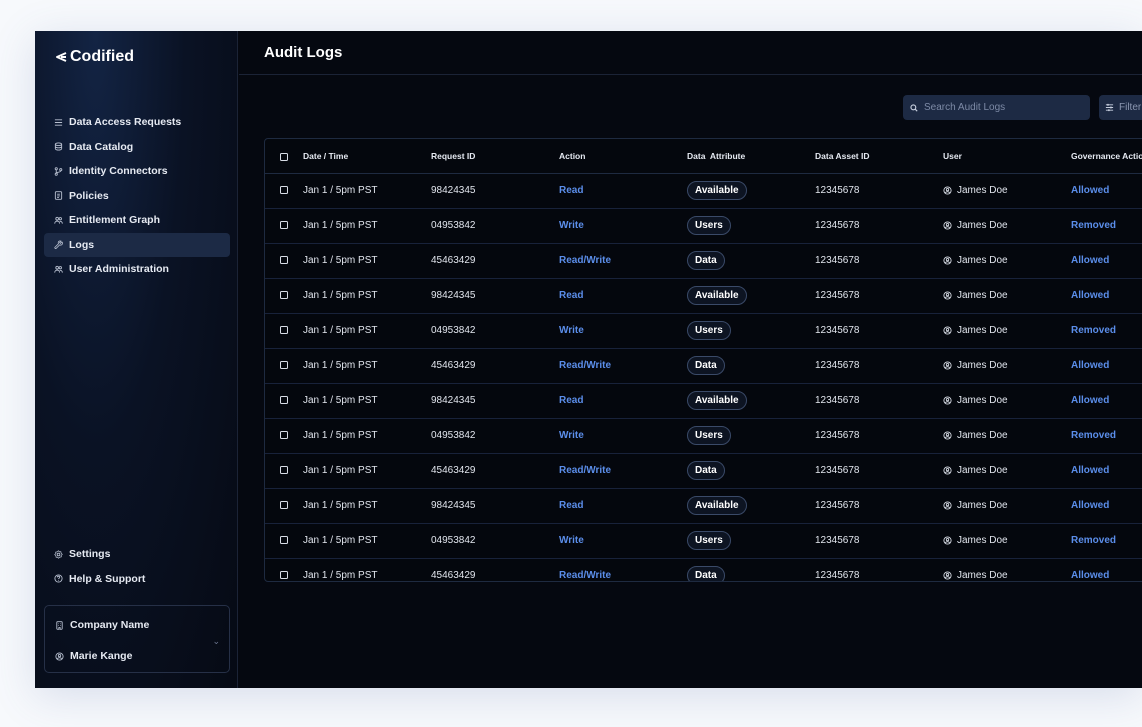  I want to click on action-cell: Read, so click(623, 191).